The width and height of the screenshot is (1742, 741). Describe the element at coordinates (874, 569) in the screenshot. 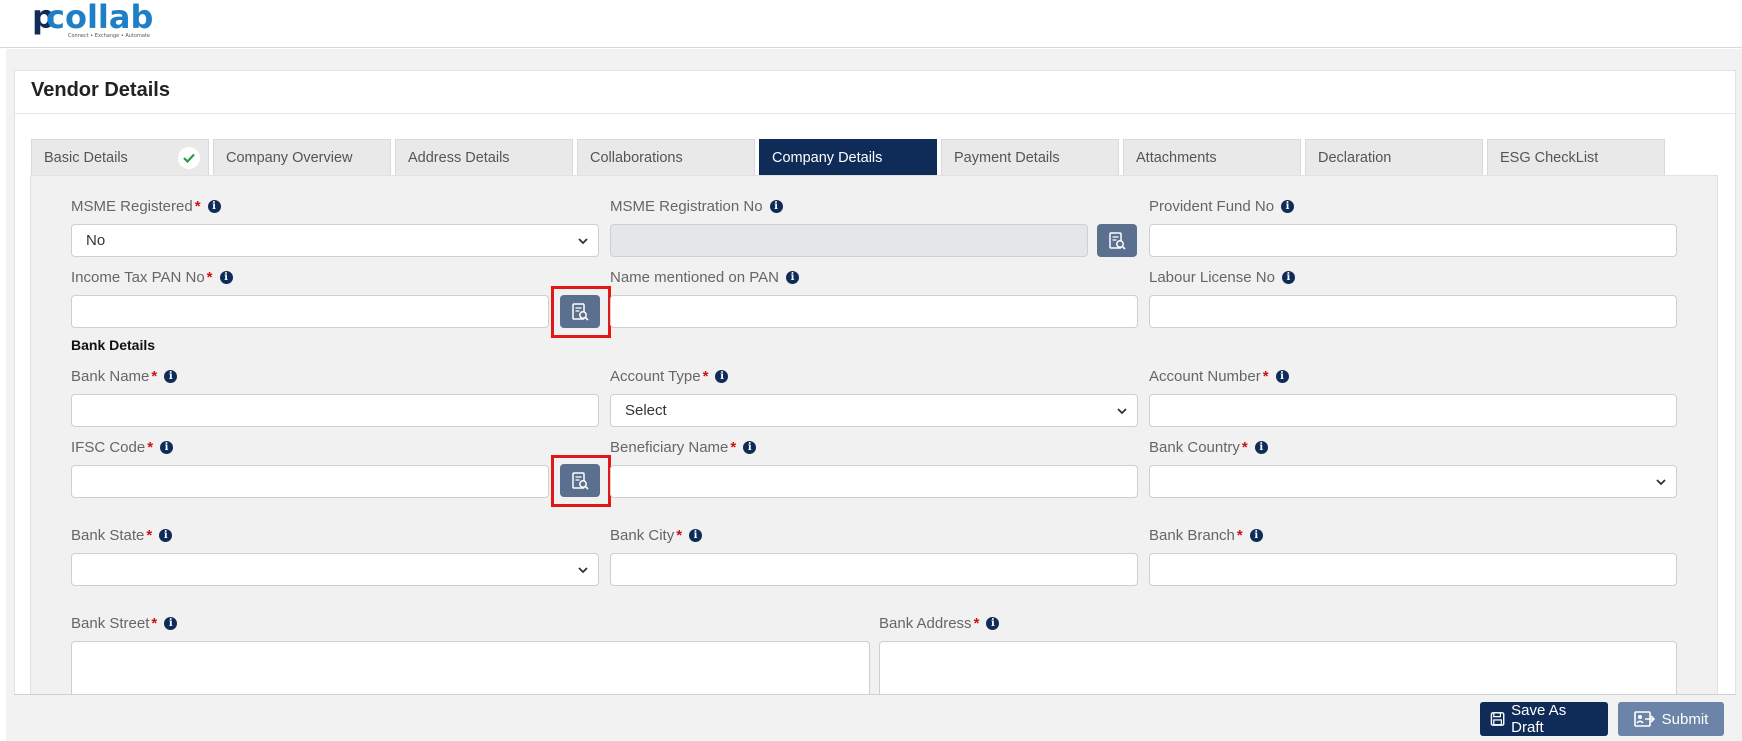

I see `bank-city-field` at that location.